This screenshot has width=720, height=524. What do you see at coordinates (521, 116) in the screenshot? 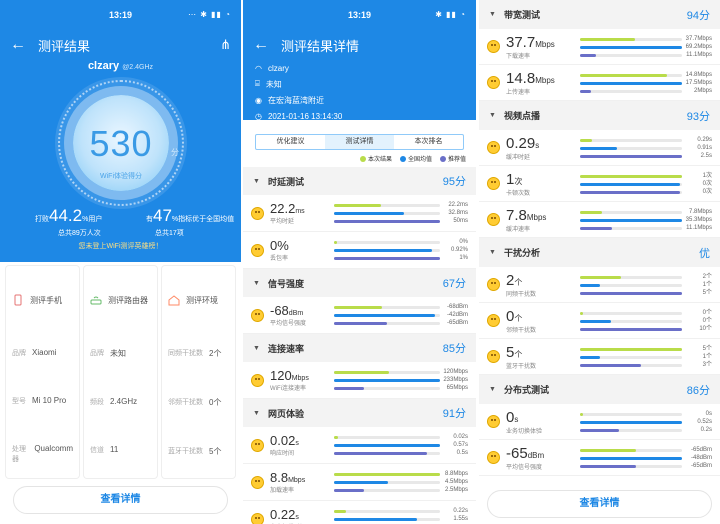
I see `section-title: 视频点播` at bounding box center [521, 116].